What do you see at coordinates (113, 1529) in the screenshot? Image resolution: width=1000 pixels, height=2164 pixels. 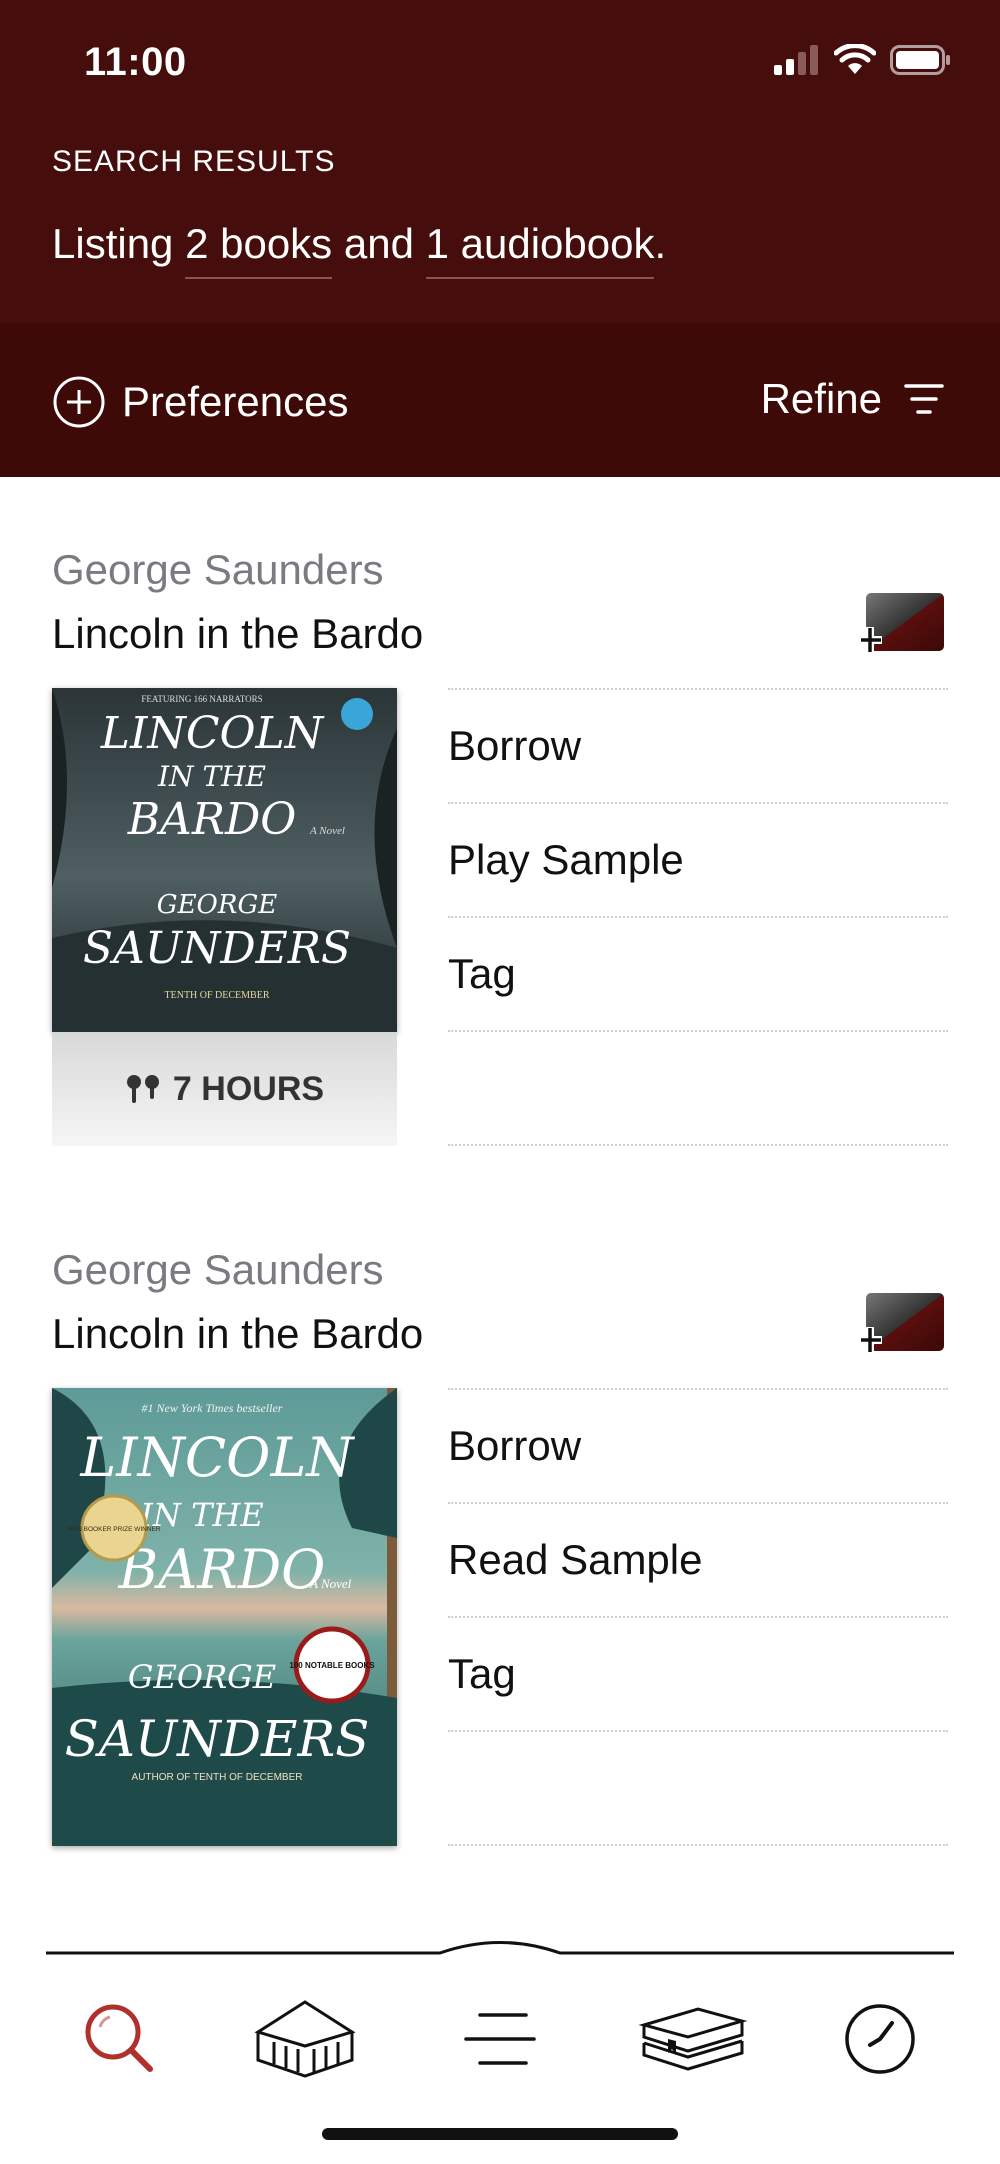 I see `booker-prize-seal-text: MAN BOOKER PRIZE WINNER` at bounding box center [113, 1529].